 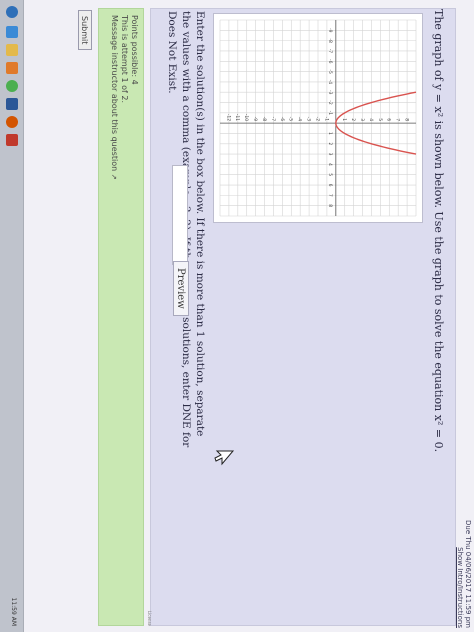 What do you see at coordinates (330, 92) in the screenshot?
I see `x-tick-label: -3` at bounding box center [330, 92].